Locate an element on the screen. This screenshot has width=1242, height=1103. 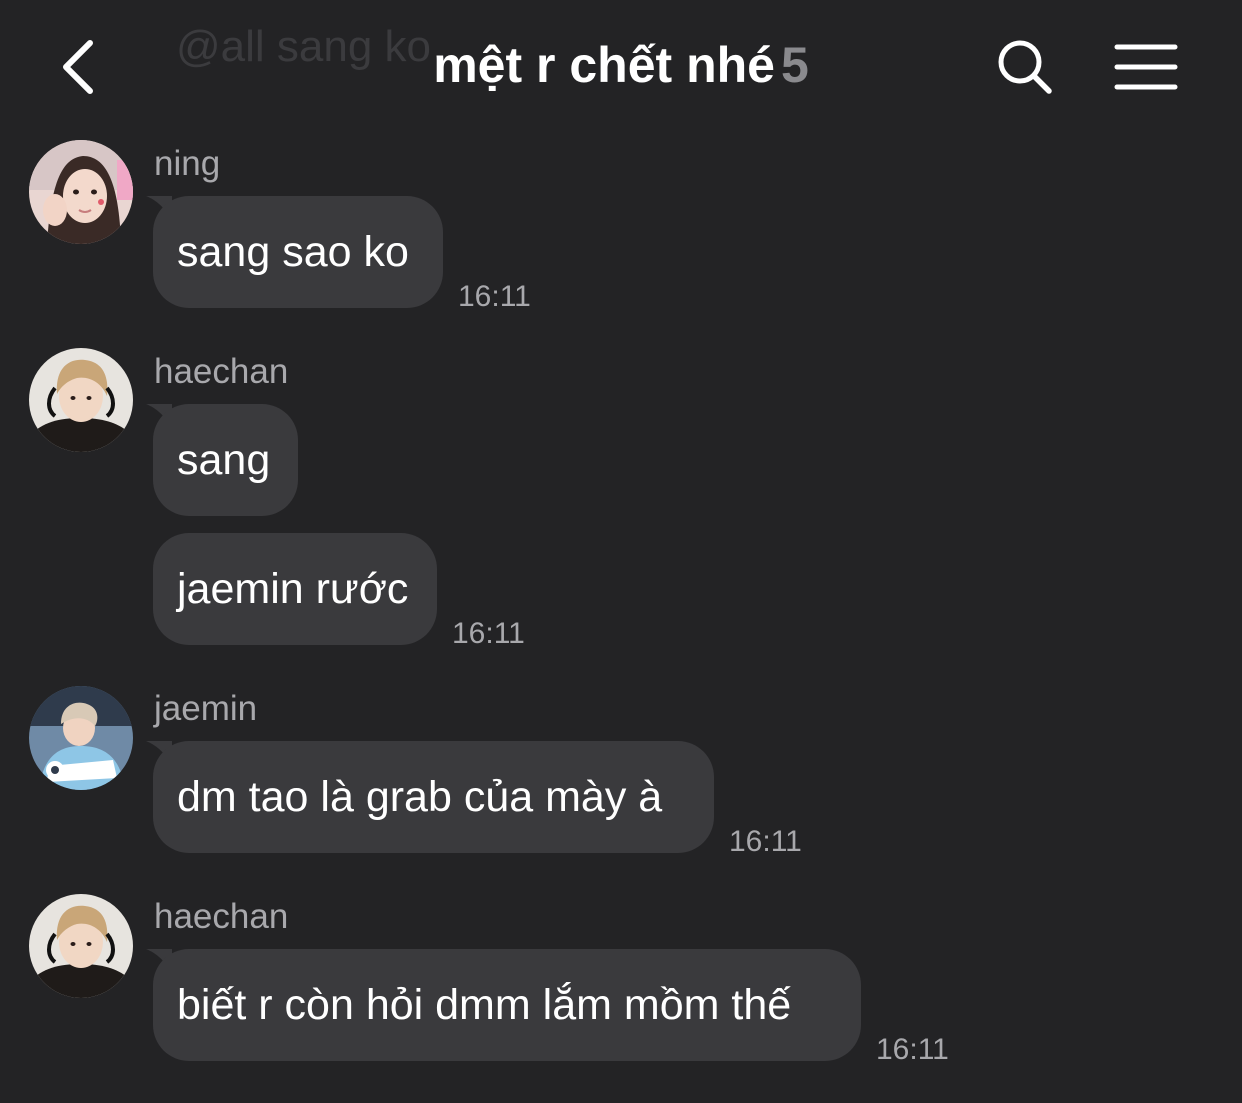
message-bubble: sang is located at coordinates (225, 460).